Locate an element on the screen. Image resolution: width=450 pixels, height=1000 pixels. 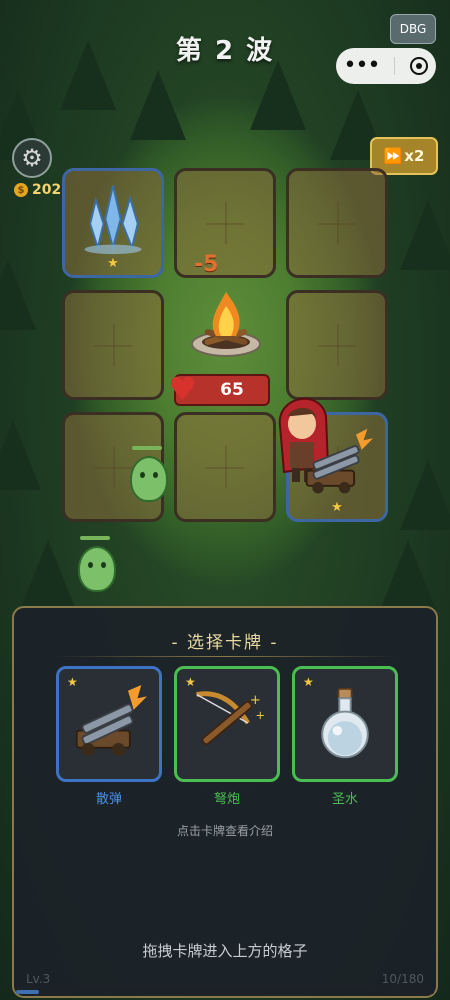
card-name: 圣水 is located at coordinates (344, 799).